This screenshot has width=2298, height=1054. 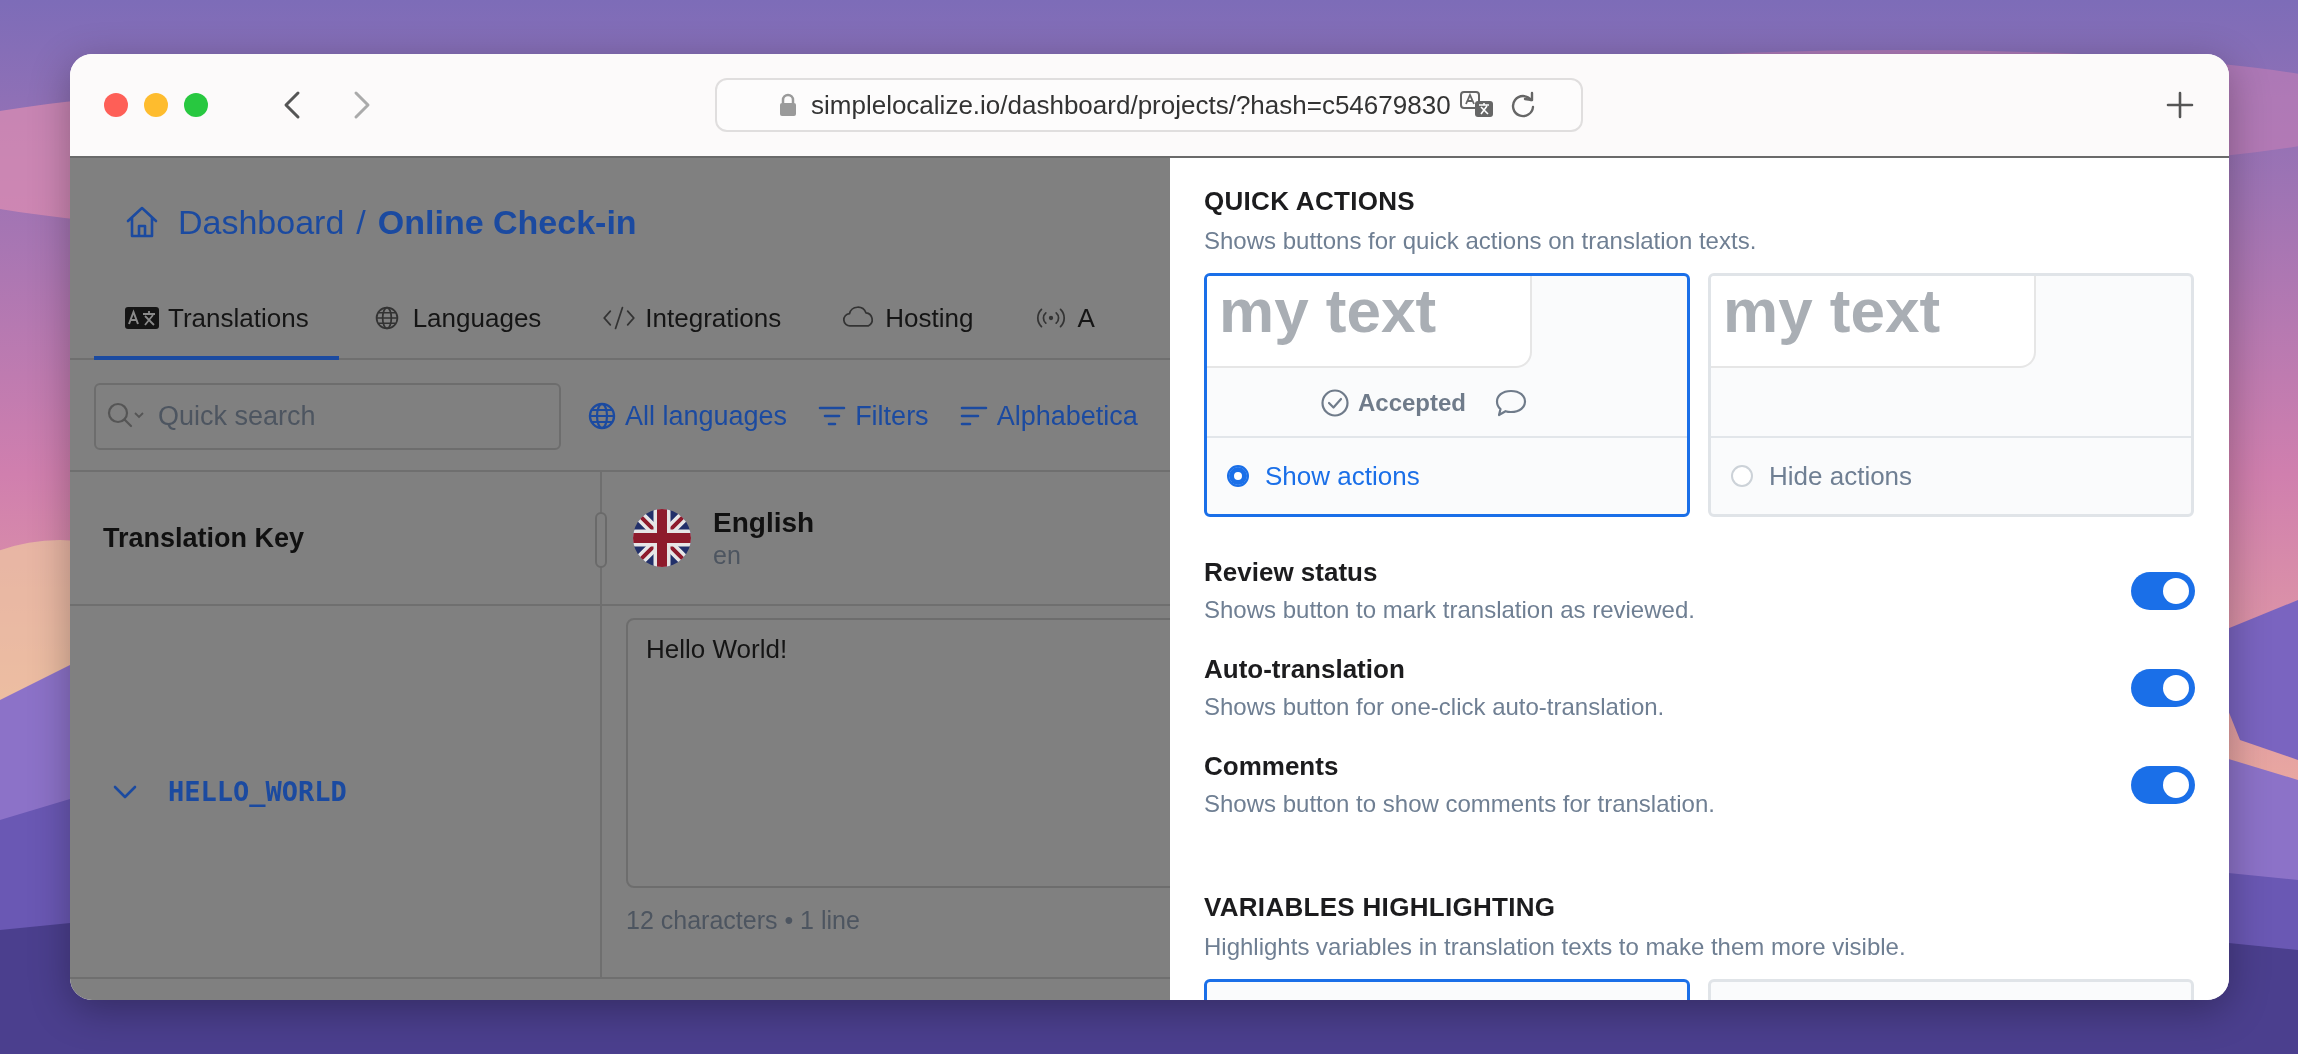 I want to click on section-description: Highlights variables in translation texts to make them more visible., so click(x=1555, y=947).